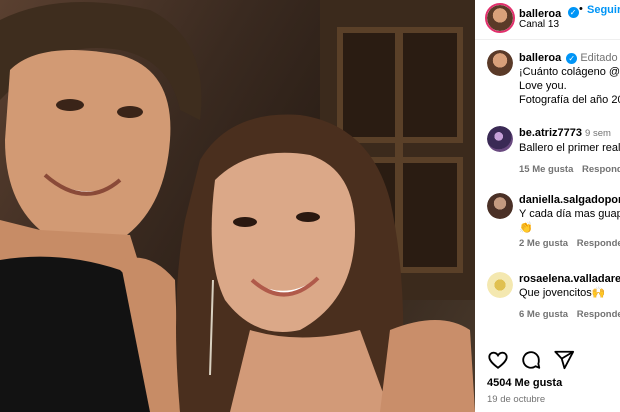 Image resolution: width=620 pixels, height=412 pixels. What do you see at coordinates (531, 360) in the screenshot?
I see `comment-icon` at bounding box center [531, 360].